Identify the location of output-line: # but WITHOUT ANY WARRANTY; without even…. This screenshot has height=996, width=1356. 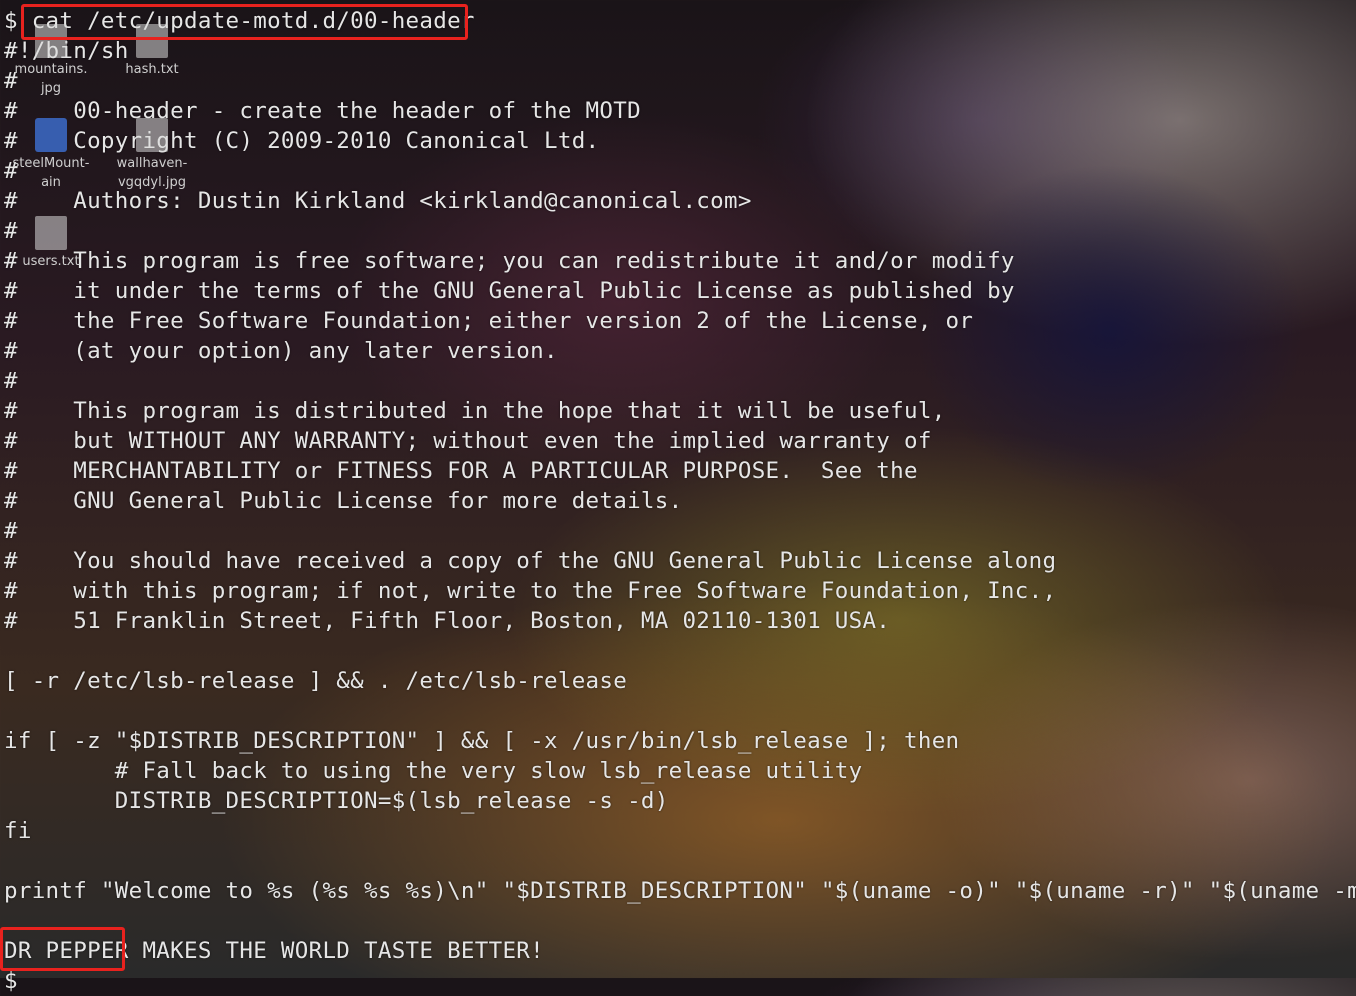
(468, 441).